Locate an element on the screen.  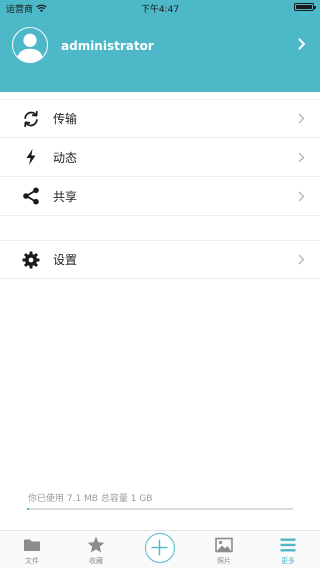
menu-item-transfer: 传输 is located at coordinates (160, 118).